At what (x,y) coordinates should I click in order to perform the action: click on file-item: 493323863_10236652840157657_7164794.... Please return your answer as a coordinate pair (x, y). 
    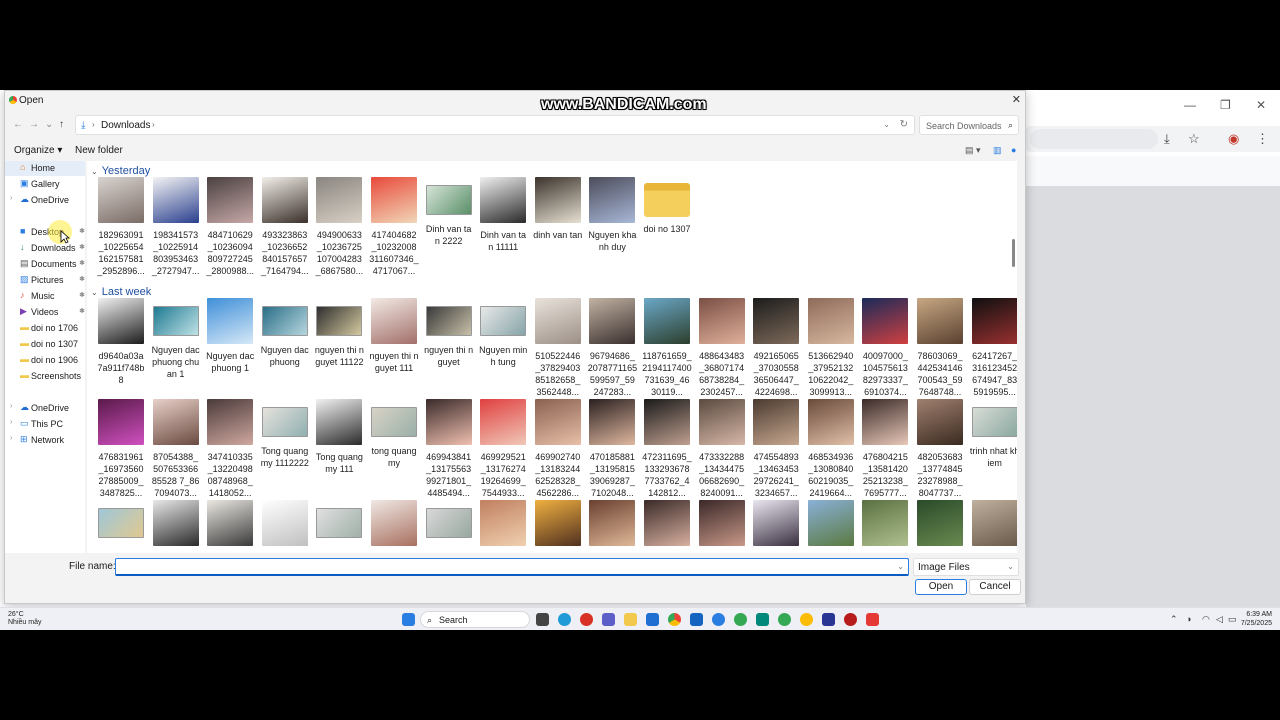
    Looking at the image, I should click on (285, 227).